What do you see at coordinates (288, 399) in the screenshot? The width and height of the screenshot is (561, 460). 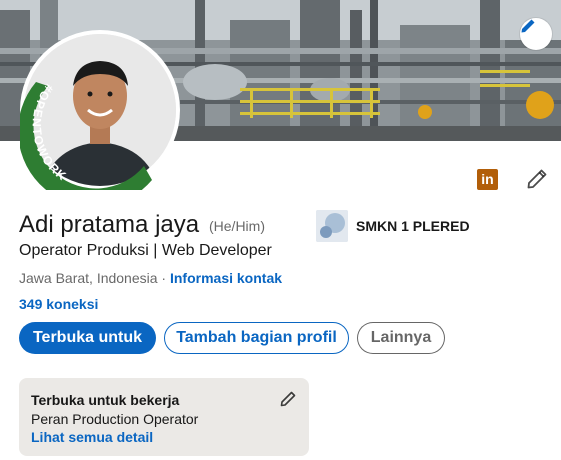 I see `edit-otw-button` at bounding box center [288, 399].